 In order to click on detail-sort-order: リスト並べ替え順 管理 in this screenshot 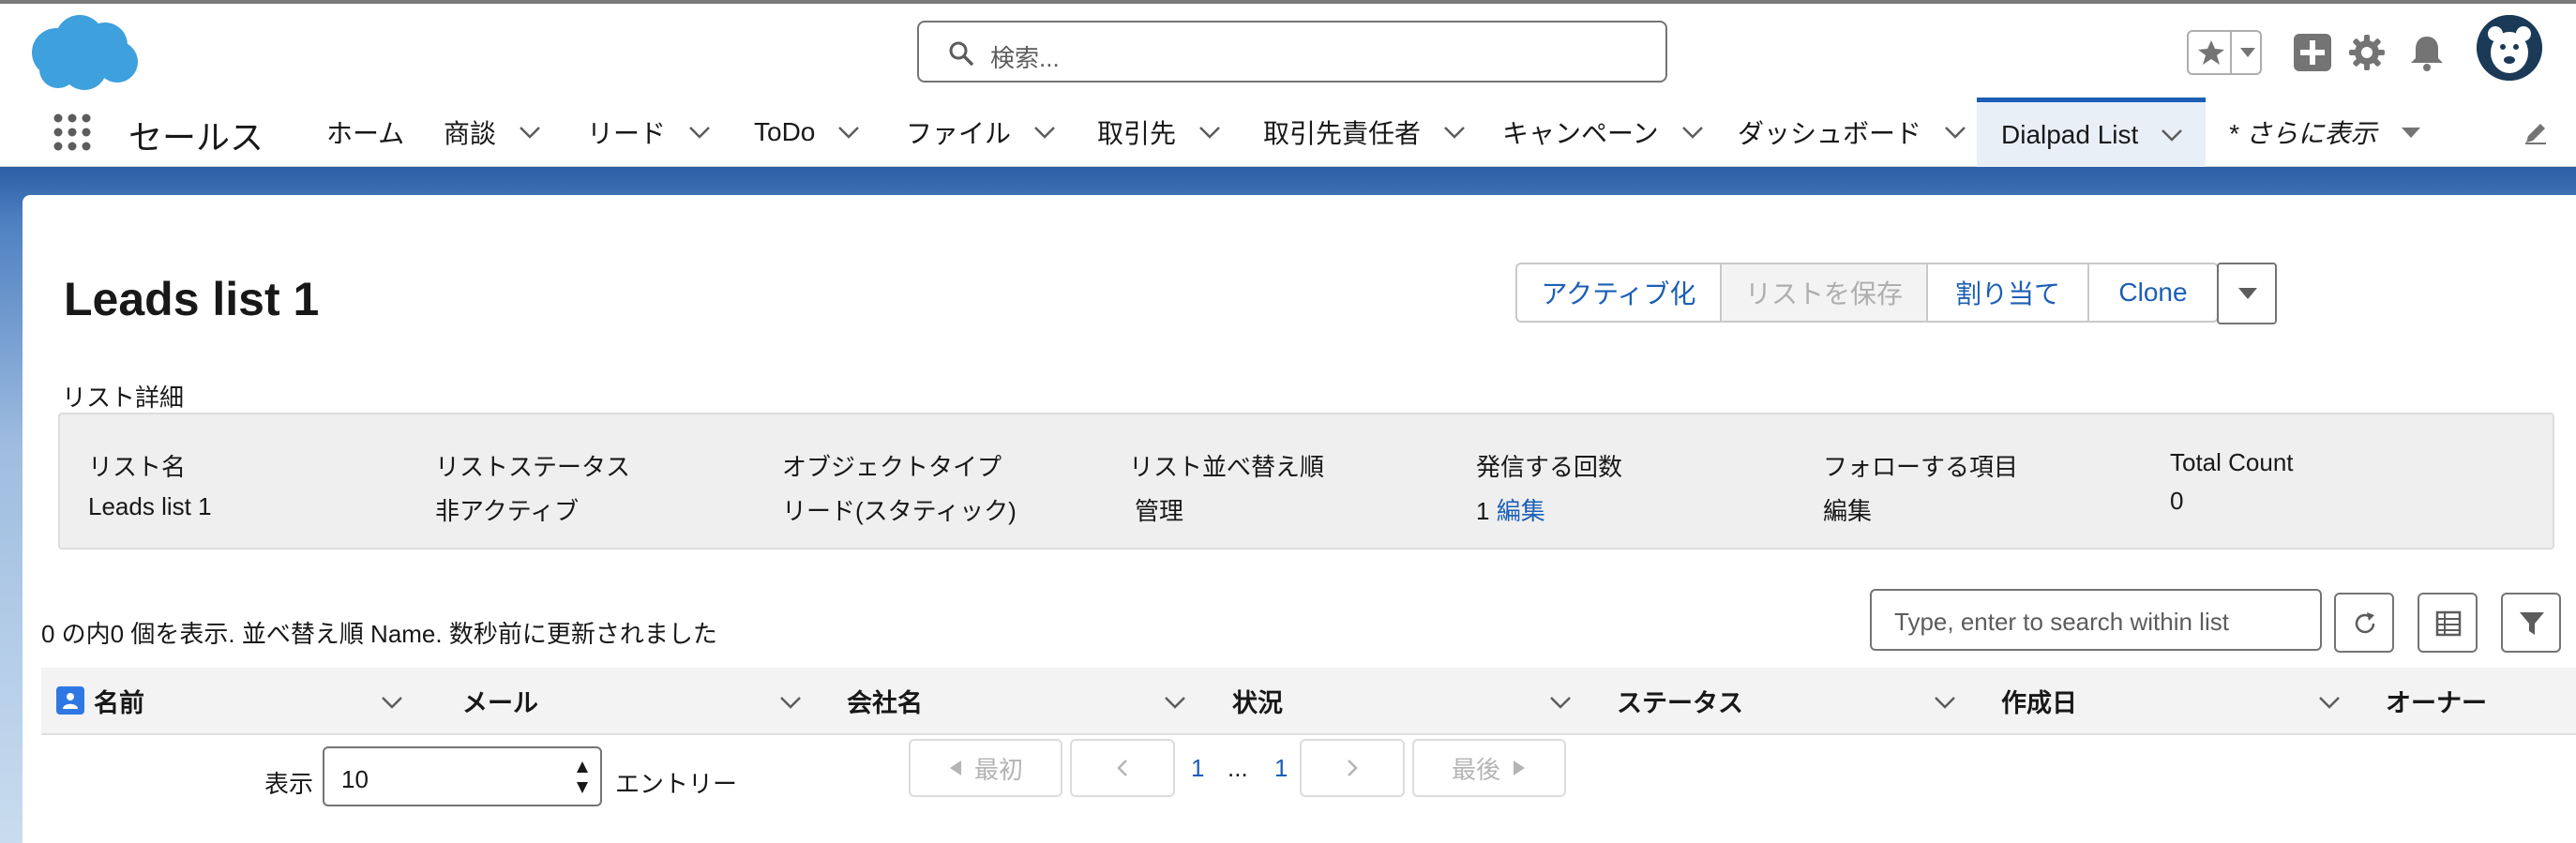, I will do `click(1226, 488)`.